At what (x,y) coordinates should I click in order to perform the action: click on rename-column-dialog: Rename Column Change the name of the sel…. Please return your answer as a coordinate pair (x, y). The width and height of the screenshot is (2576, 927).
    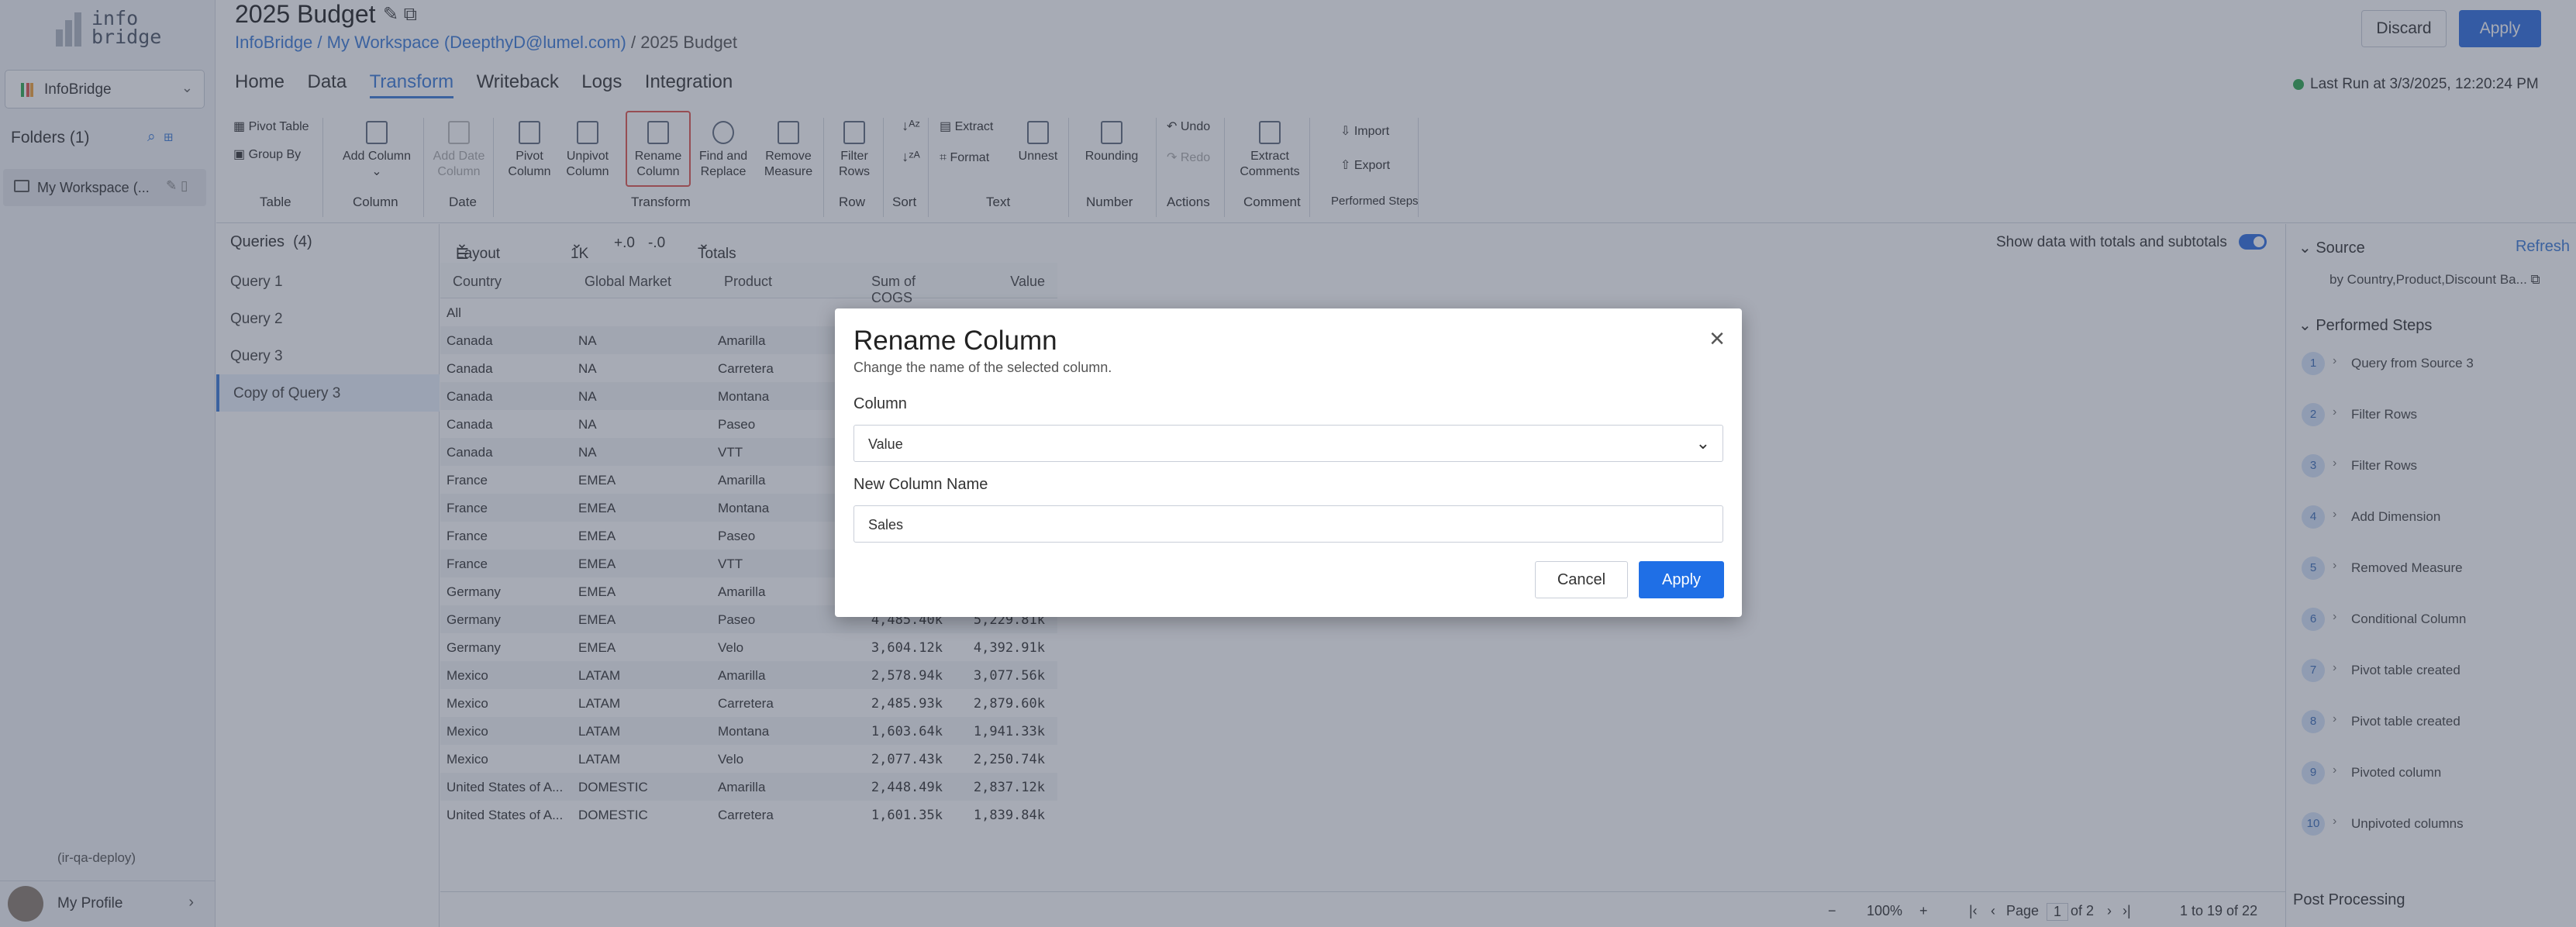
    Looking at the image, I should click on (1288, 462).